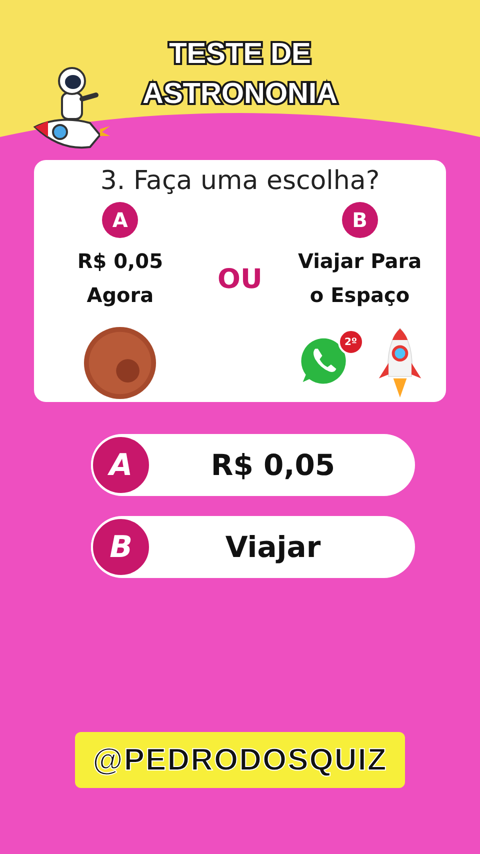 The image size is (480, 854). What do you see at coordinates (120, 363) in the screenshot?
I see `coin-icon` at bounding box center [120, 363].